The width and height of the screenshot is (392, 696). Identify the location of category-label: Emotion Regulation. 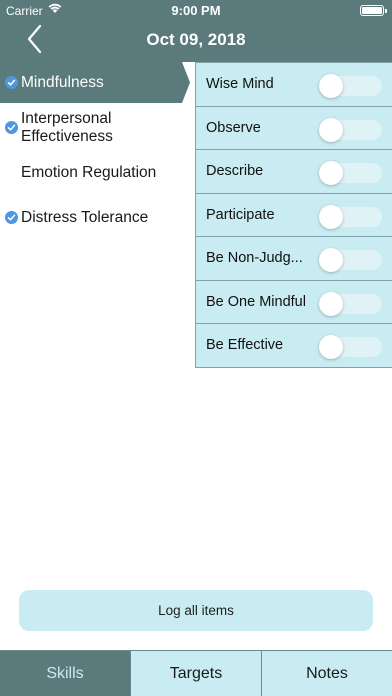
(89, 172).